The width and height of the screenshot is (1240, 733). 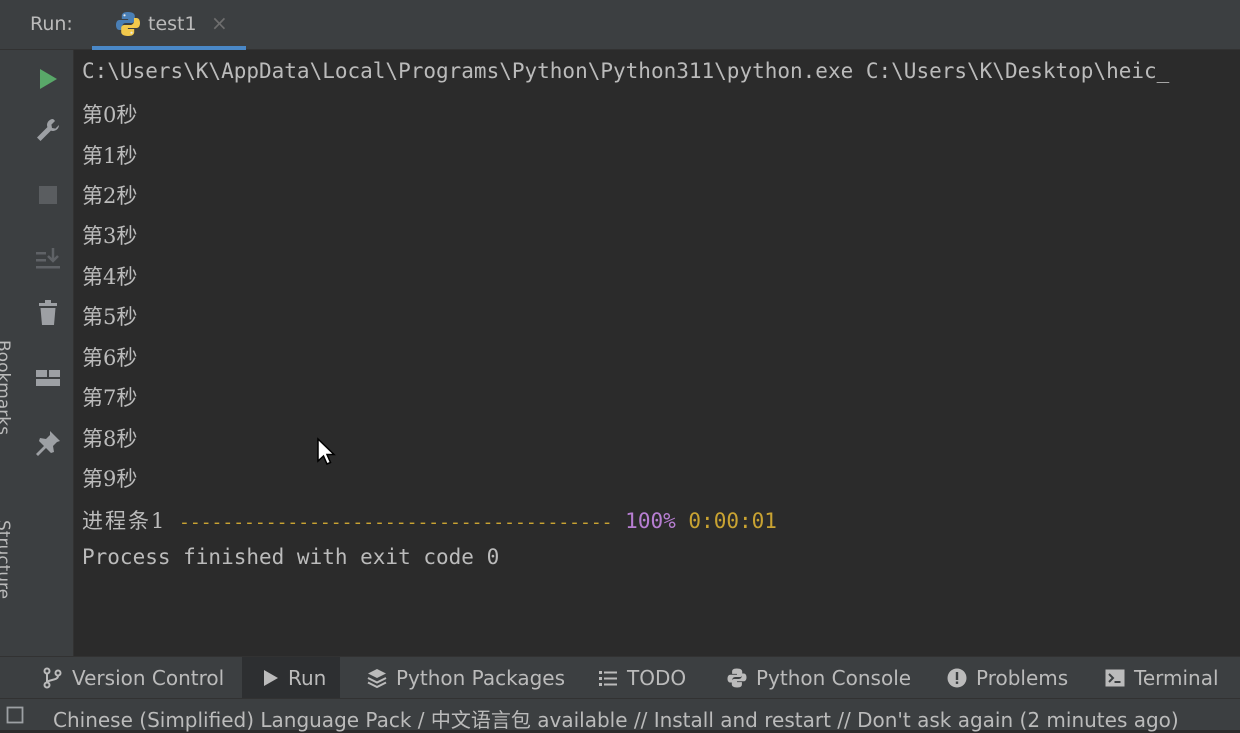 I want to click on stop-icon, so click(x=48, y=195).